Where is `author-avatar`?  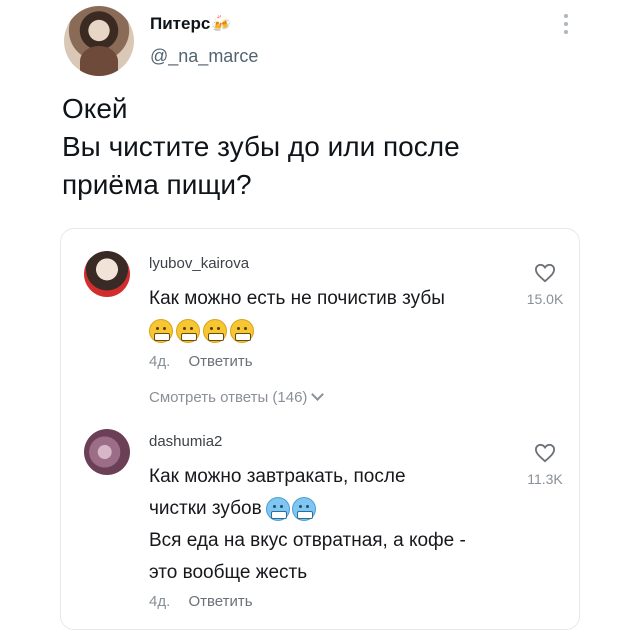
author-avatar is located at coordinates (99, 41).